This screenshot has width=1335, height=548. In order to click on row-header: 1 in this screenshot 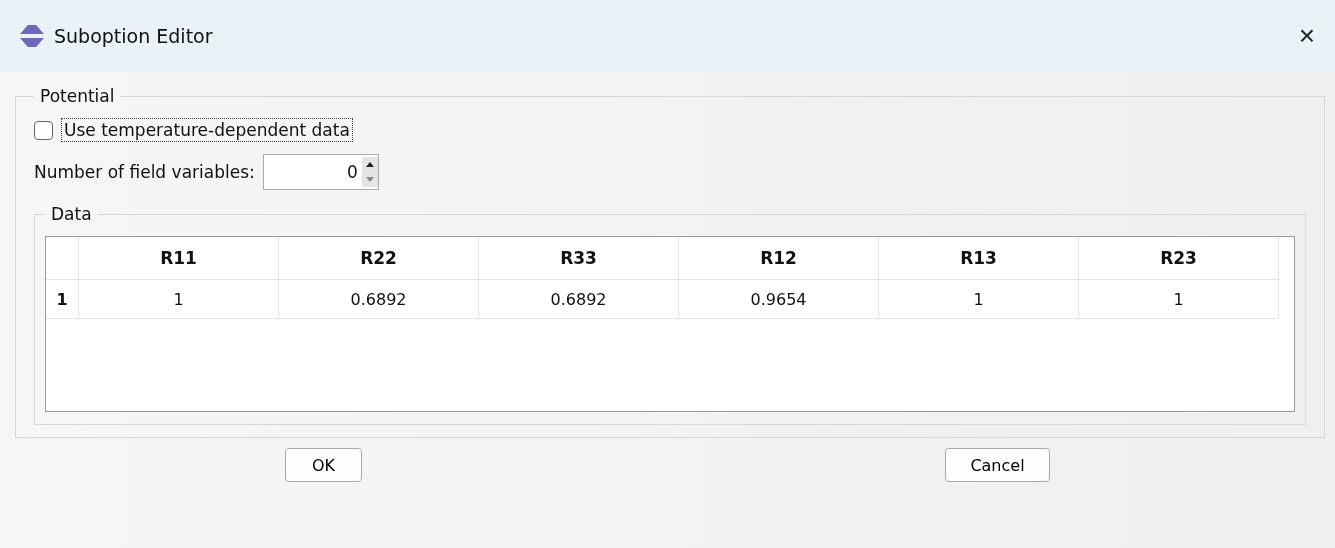, I will do `click(62, 299)`.